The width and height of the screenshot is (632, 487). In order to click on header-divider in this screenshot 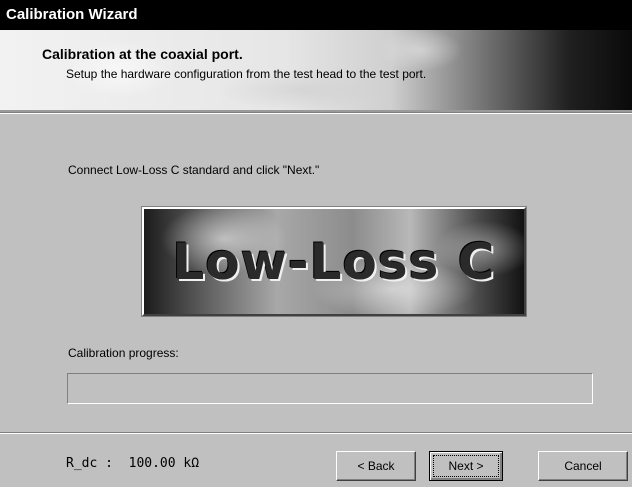, I will do `click(316, 113)`.